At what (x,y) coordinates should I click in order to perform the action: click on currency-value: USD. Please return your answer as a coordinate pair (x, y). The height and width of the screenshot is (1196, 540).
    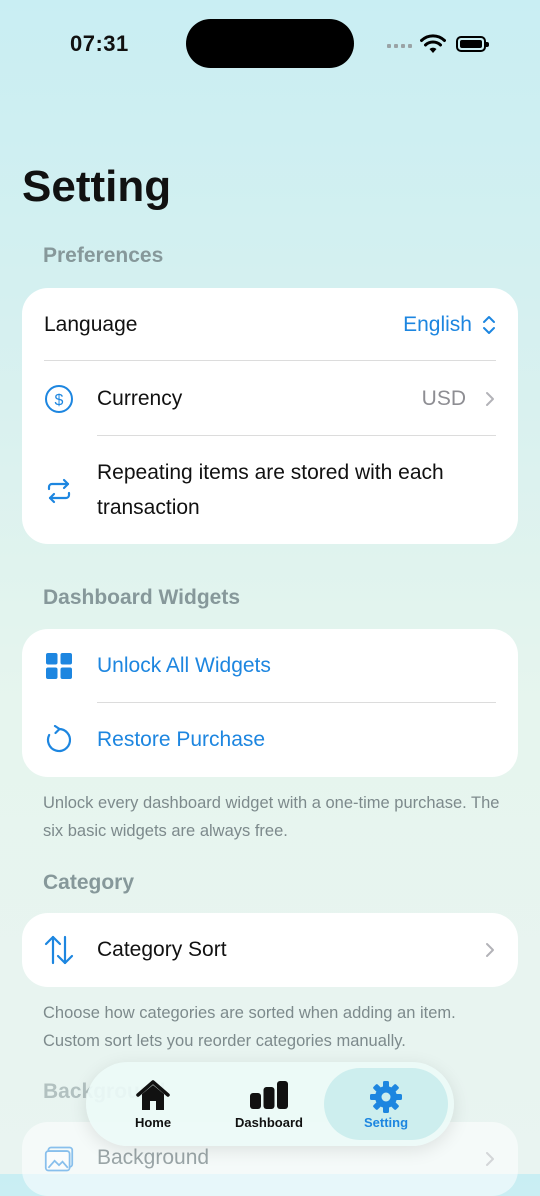
    Looking at the image, I should click on (443, 398).